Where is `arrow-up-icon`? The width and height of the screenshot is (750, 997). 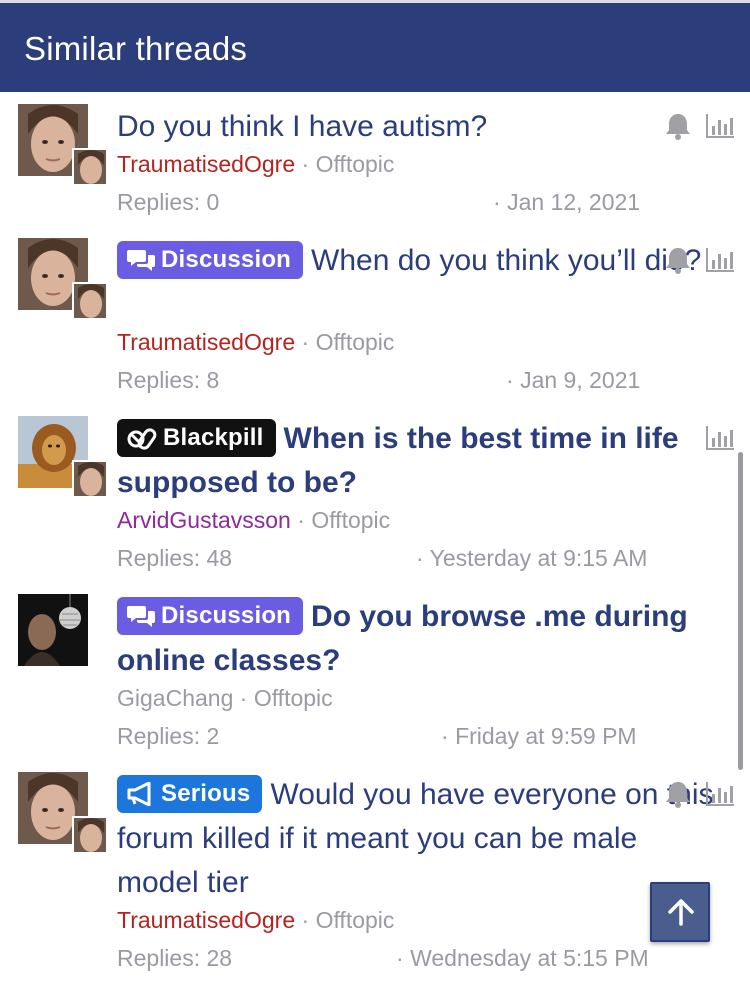 arrow-up-icon is located at coordinates (681, 912).